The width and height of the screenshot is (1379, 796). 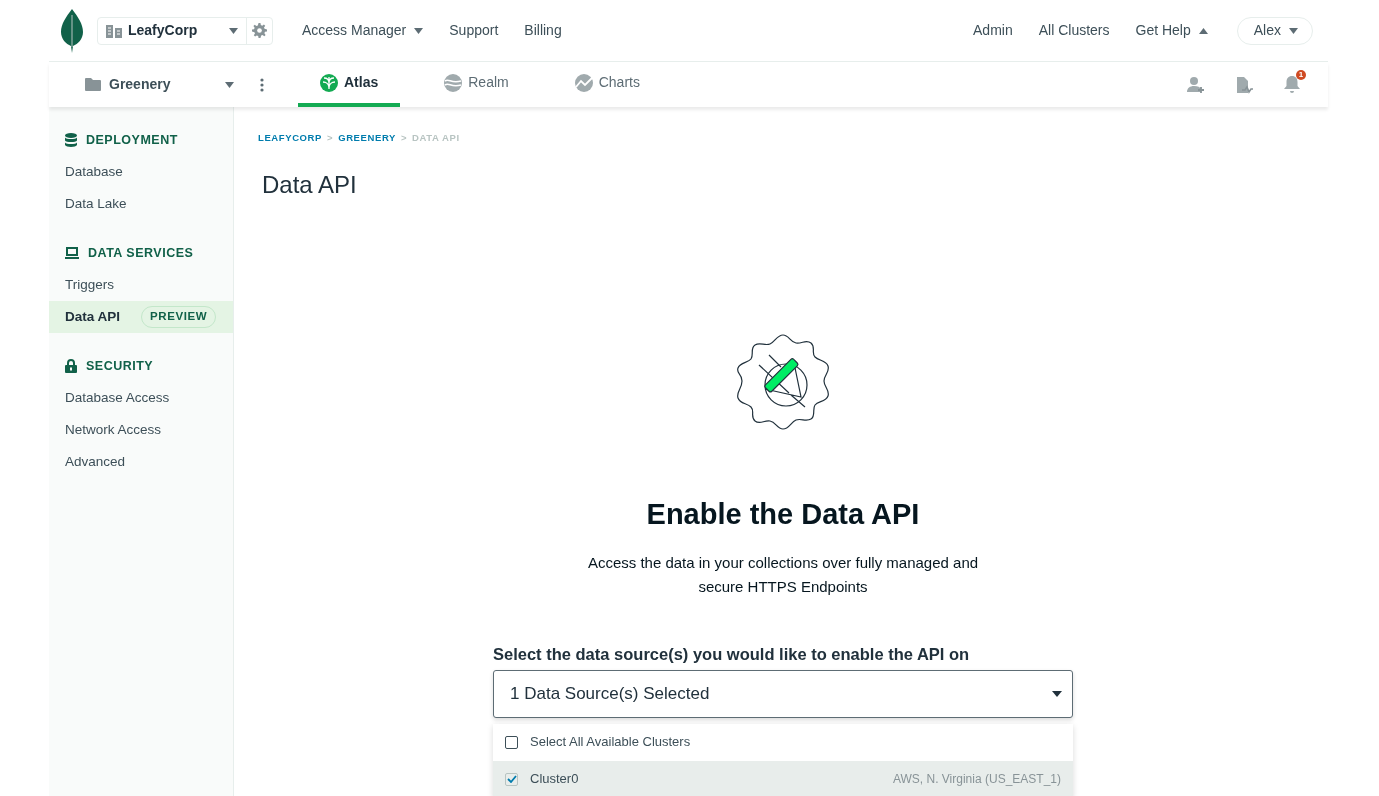 What do you see at coordinates (141, 84) in the screenshot?
I see `project-selector: Greenery` at bounding box center [141, 84].